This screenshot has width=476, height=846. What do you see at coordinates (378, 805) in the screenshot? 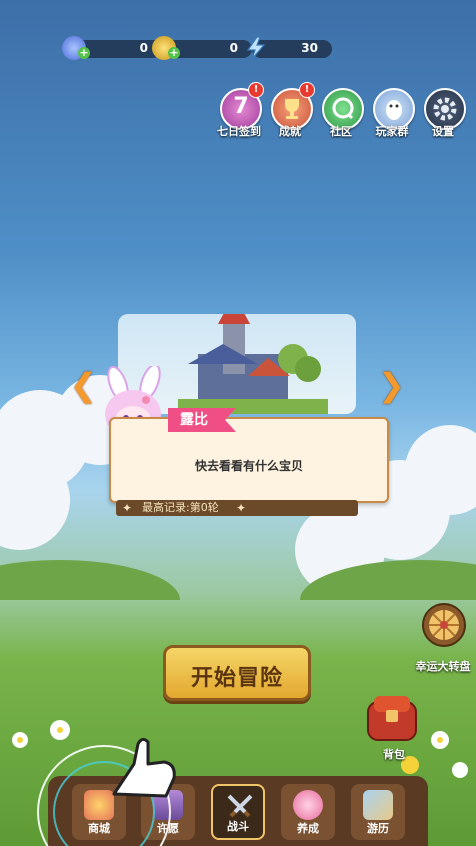
I see `map-icon` at bounding box center [378, 805].